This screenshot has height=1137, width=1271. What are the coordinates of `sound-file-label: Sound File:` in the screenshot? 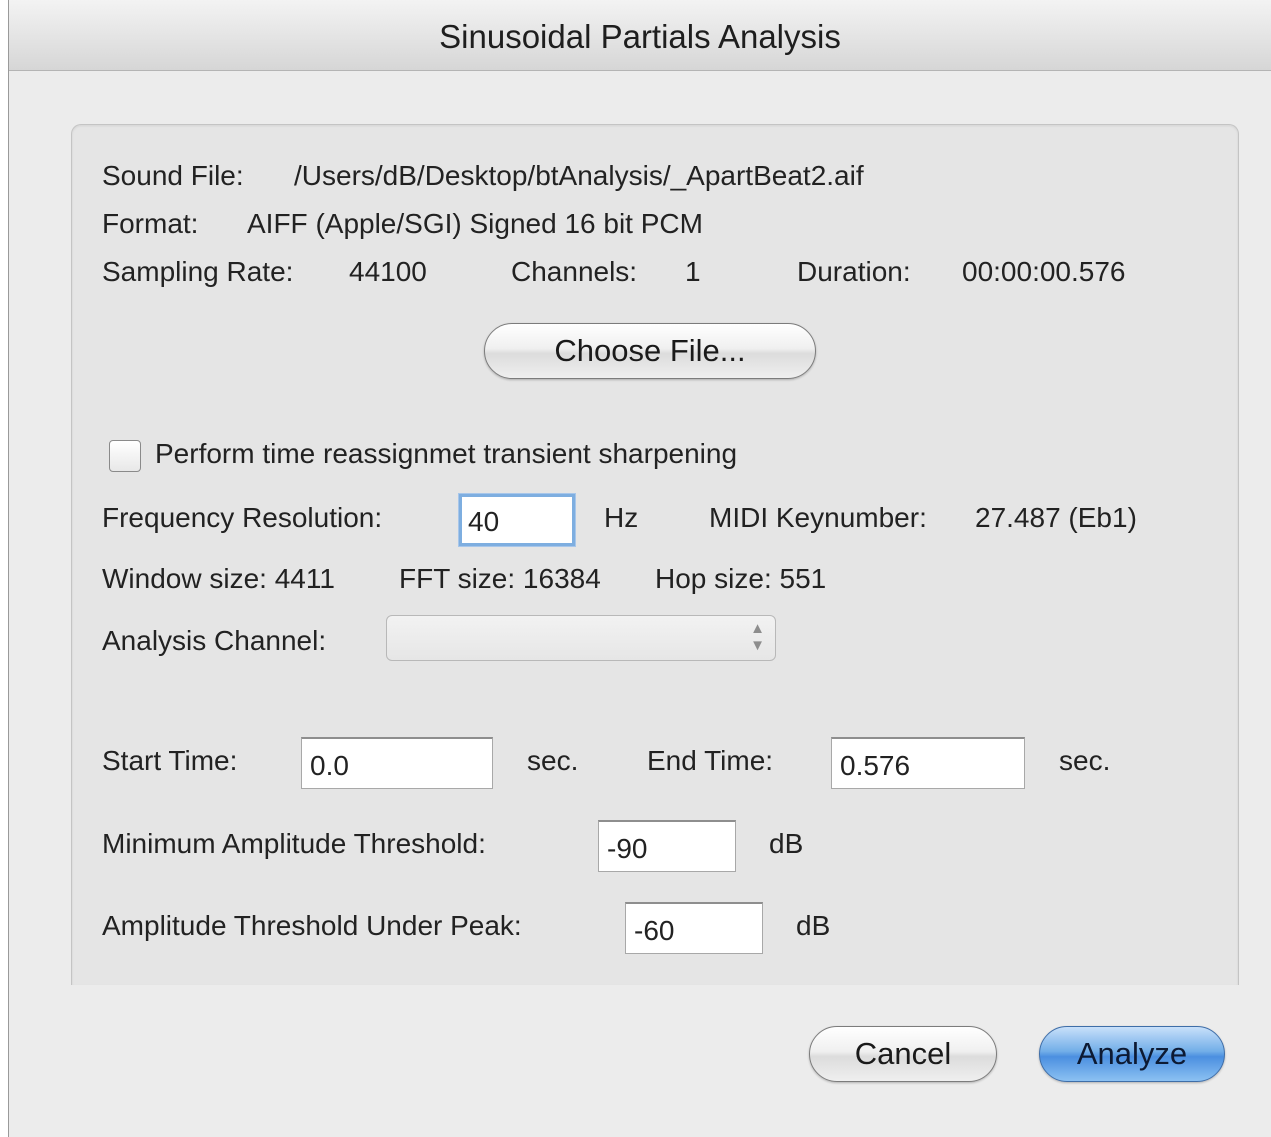 It's located at (173, 175).